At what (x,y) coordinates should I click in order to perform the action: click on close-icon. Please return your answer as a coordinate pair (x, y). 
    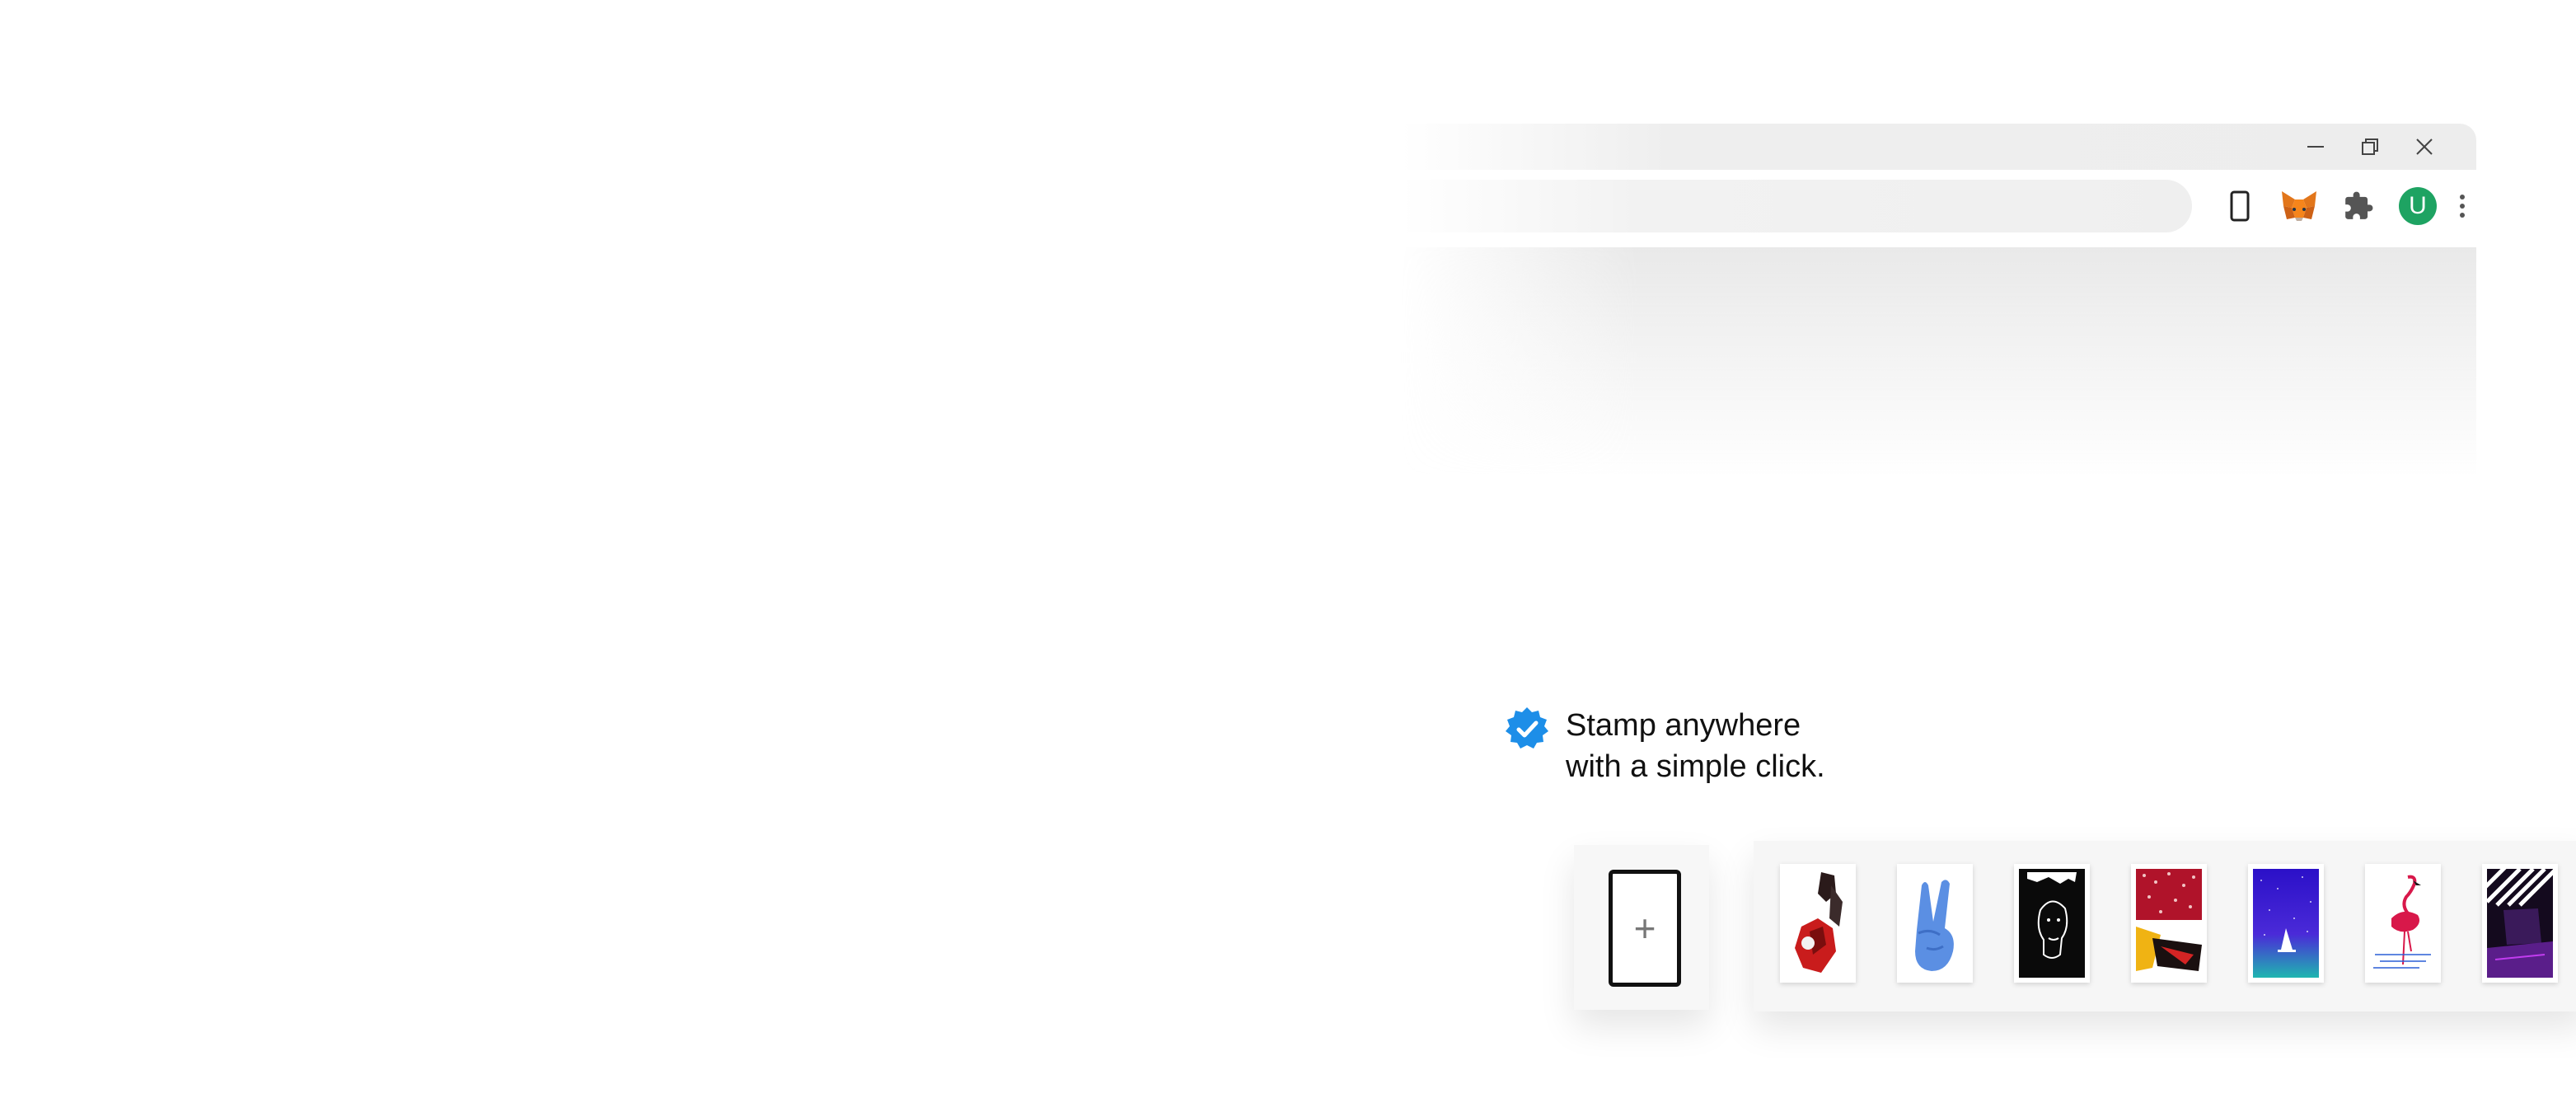
    Looking at the image, I should click on (2424, 146).